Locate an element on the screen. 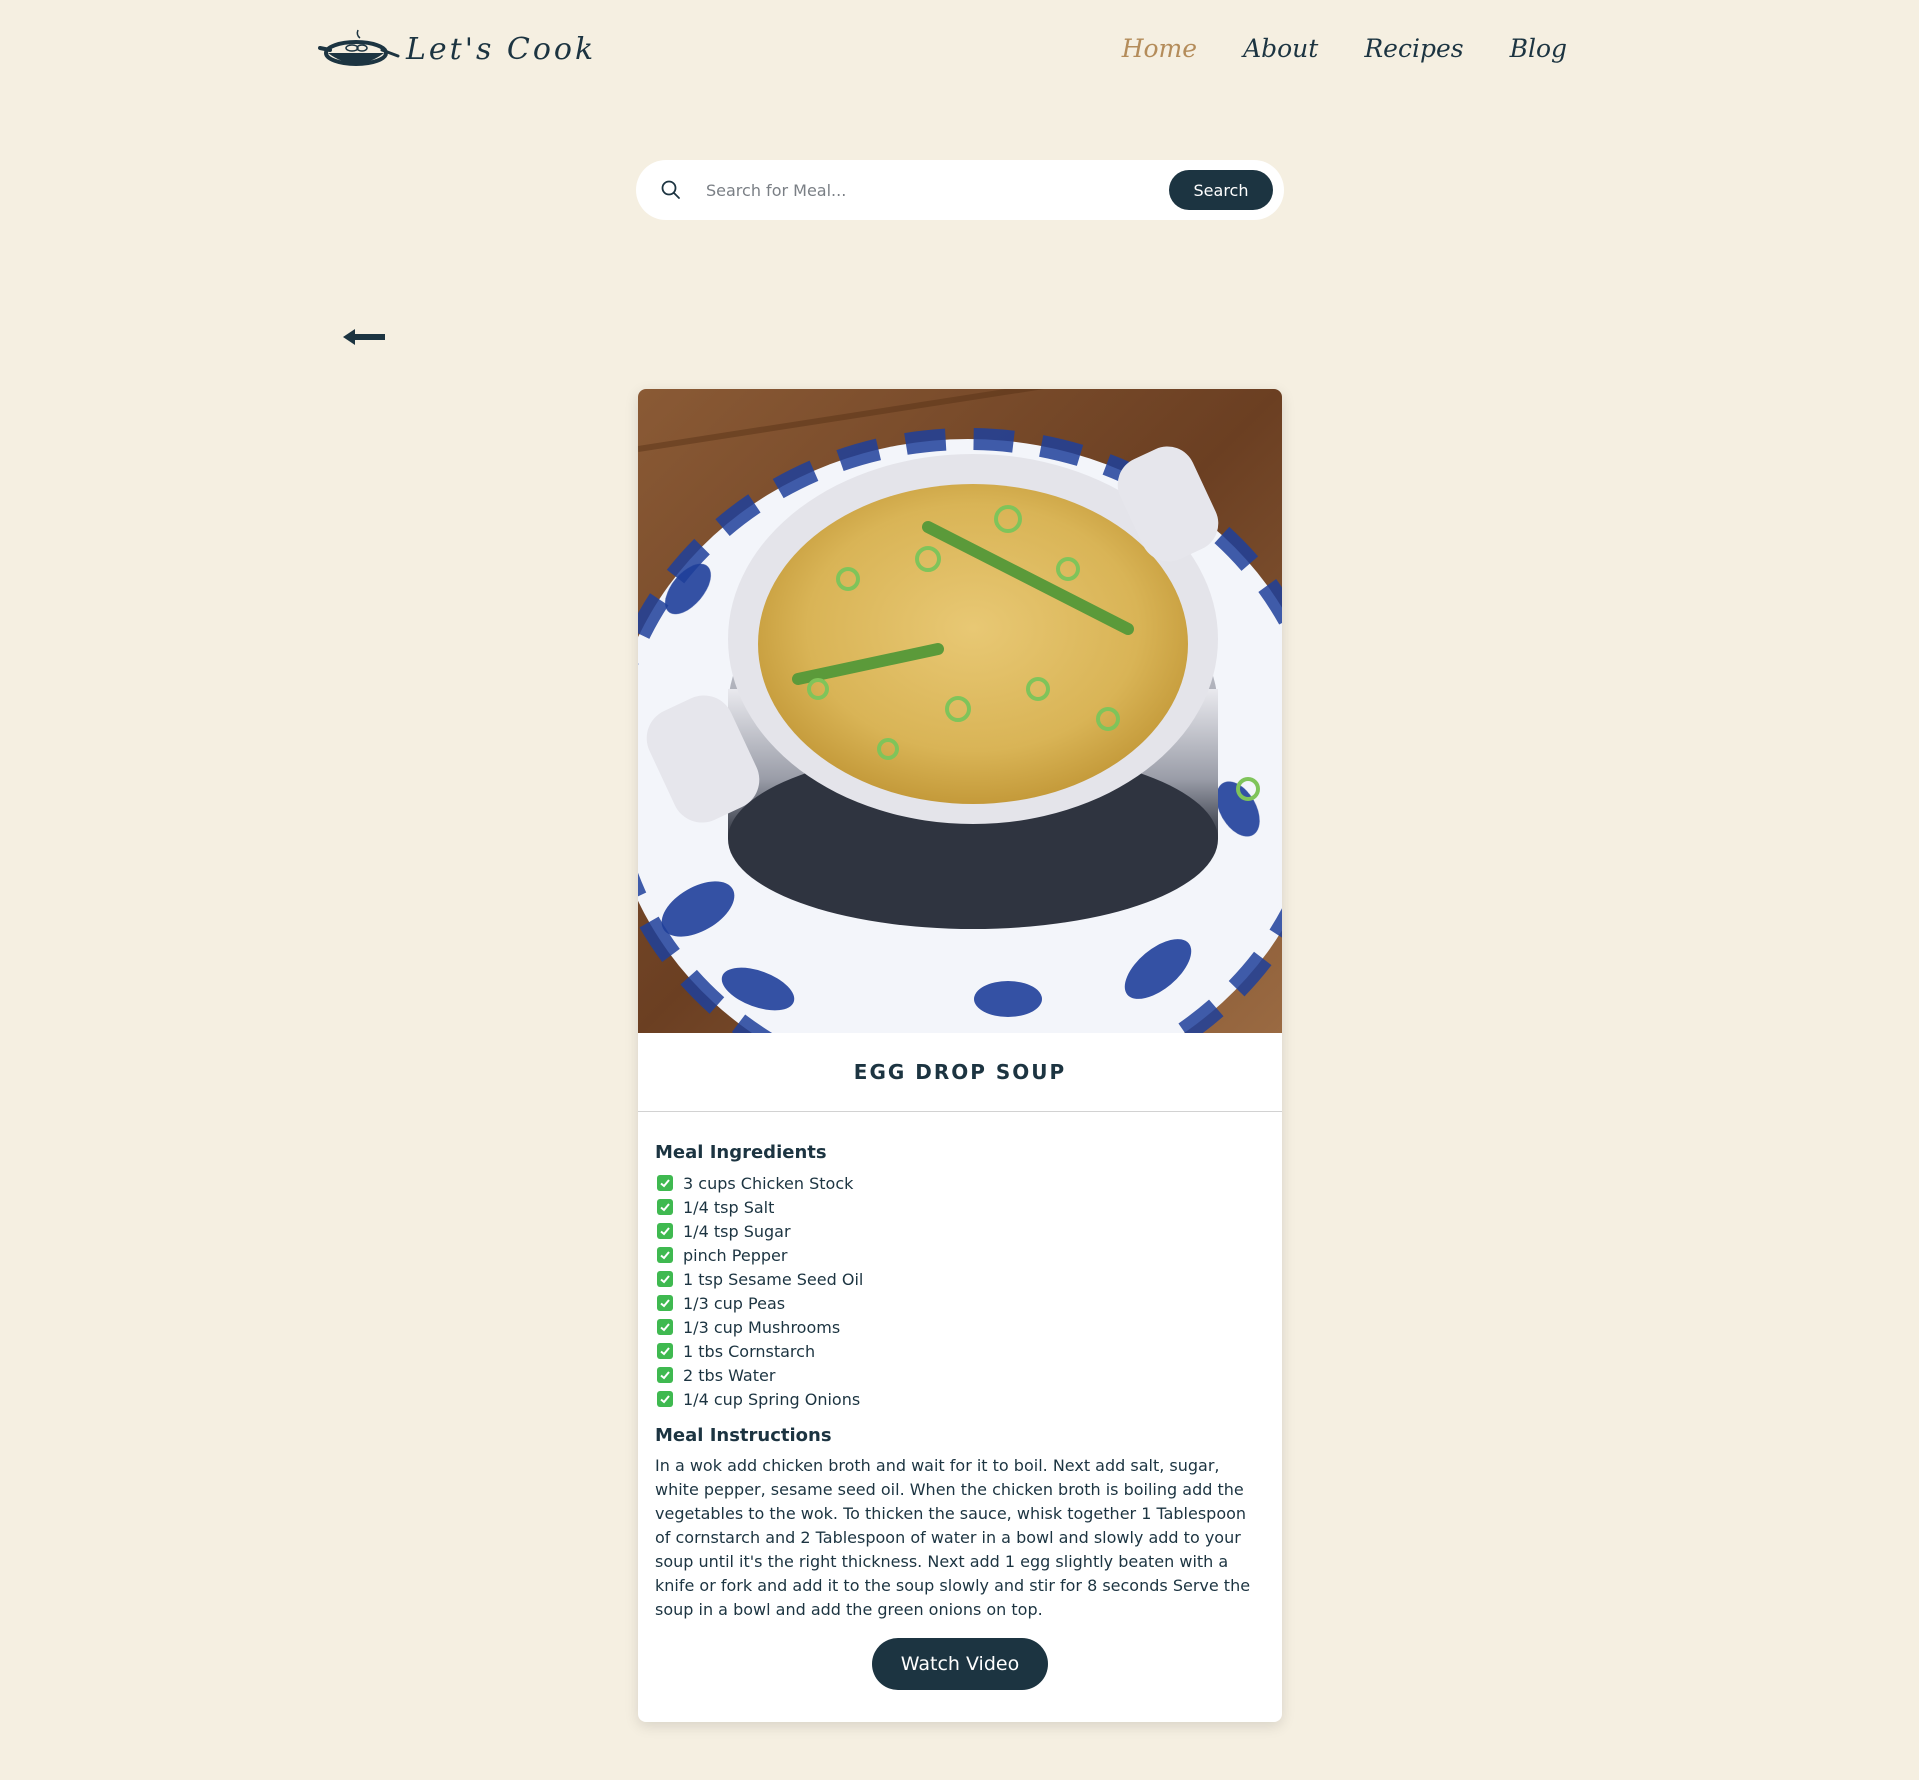  arrow-left-icon is located at coordinates (364, 337).